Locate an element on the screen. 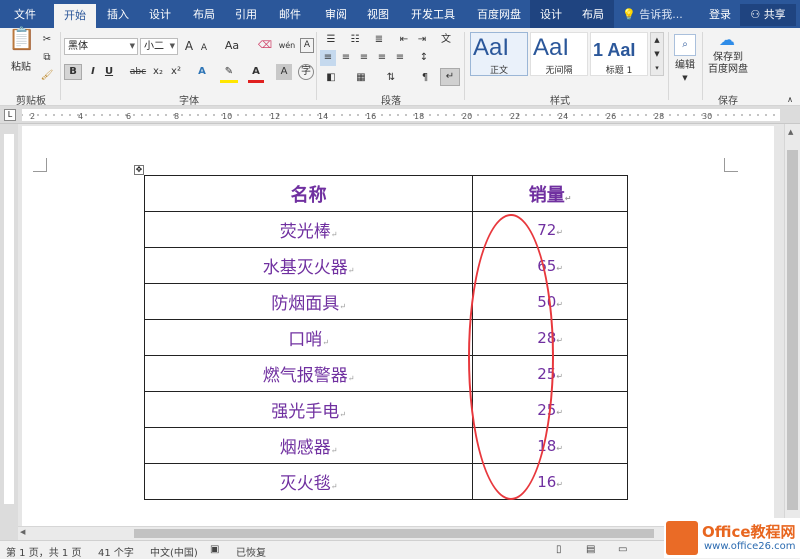 This screenshot has width=800, height=559. increase-indent-icon: ⇥ is located at coordinates (422, 40).